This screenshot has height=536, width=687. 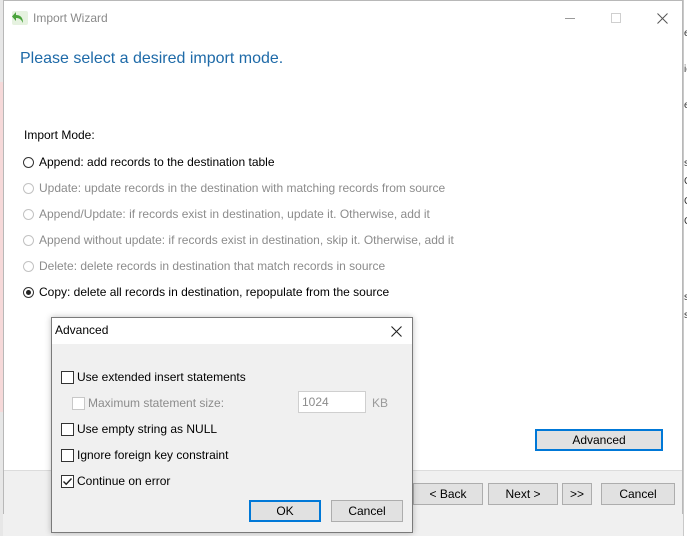 I want to click on maximize-button, so click(x=616, y=18).